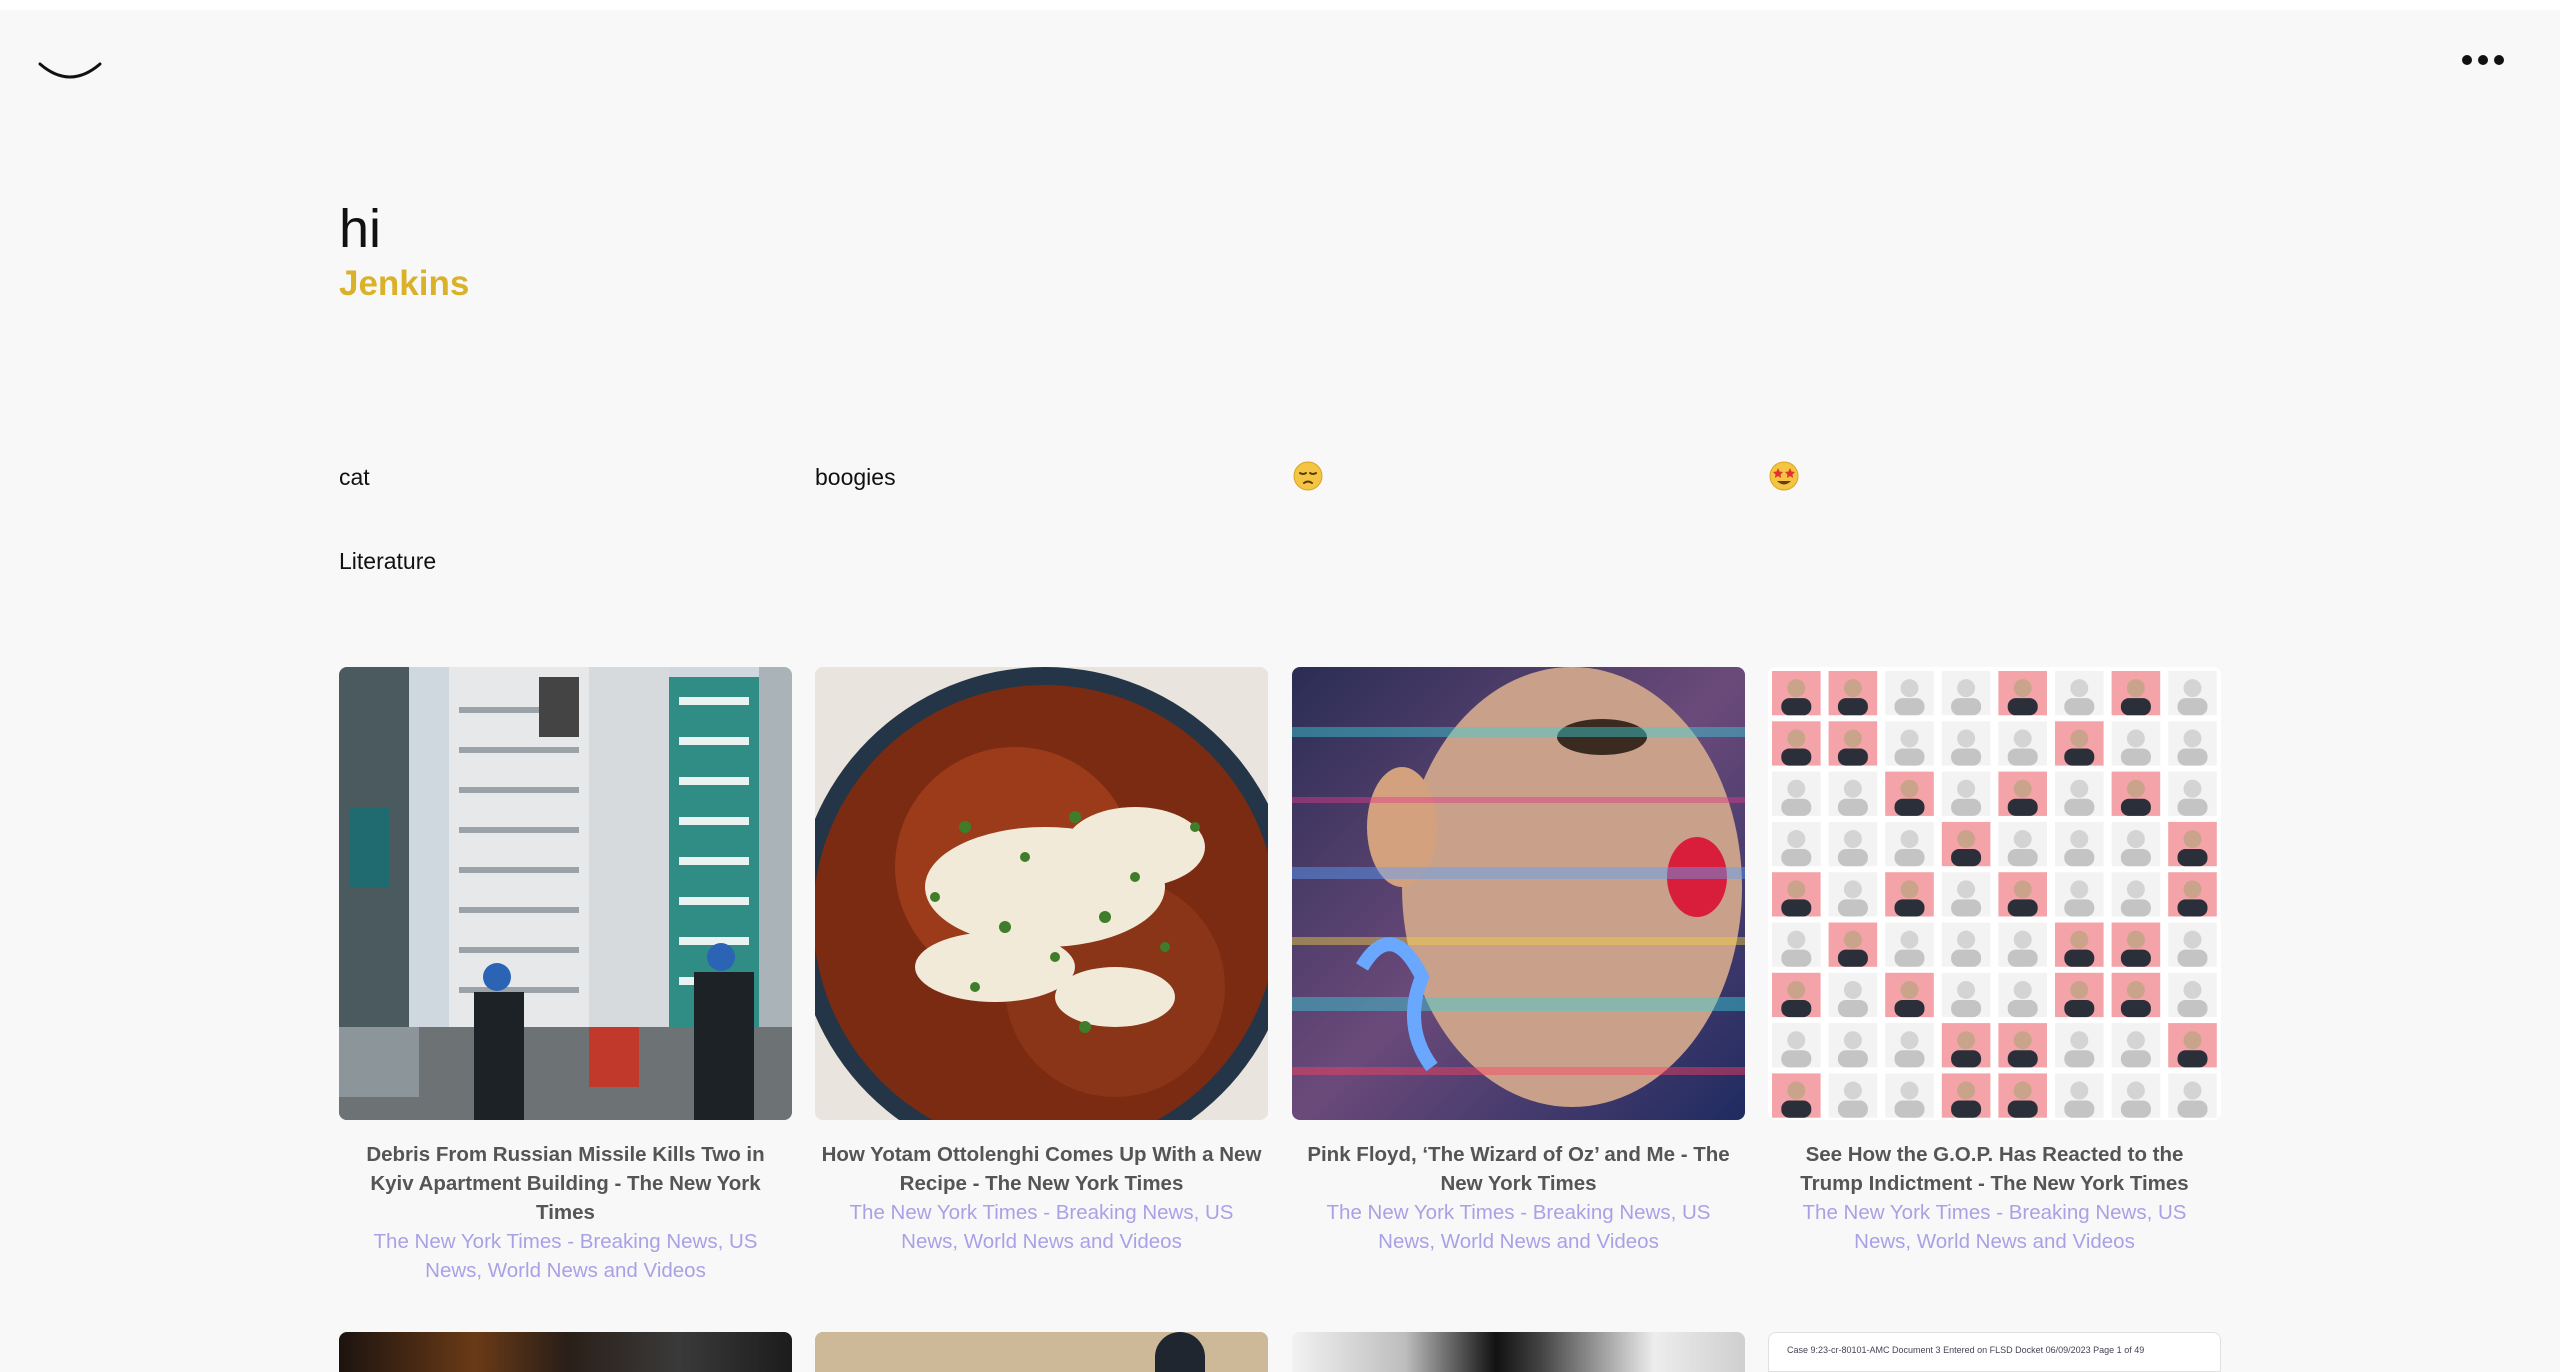 This screenshot has height=1372, width=2560. I want to click on more-options-button, so click(2483, 60).